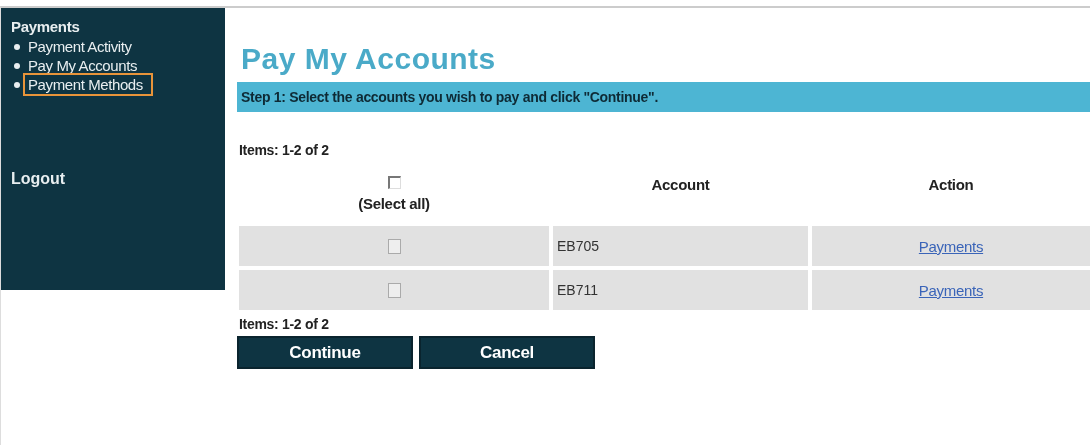 The width and height of the screenshot is (1090, 447). What do you see at coordinates (394, 203) in the screenshot?
I see `select-all-label: (Select all)` at bounding box center [394, 203].